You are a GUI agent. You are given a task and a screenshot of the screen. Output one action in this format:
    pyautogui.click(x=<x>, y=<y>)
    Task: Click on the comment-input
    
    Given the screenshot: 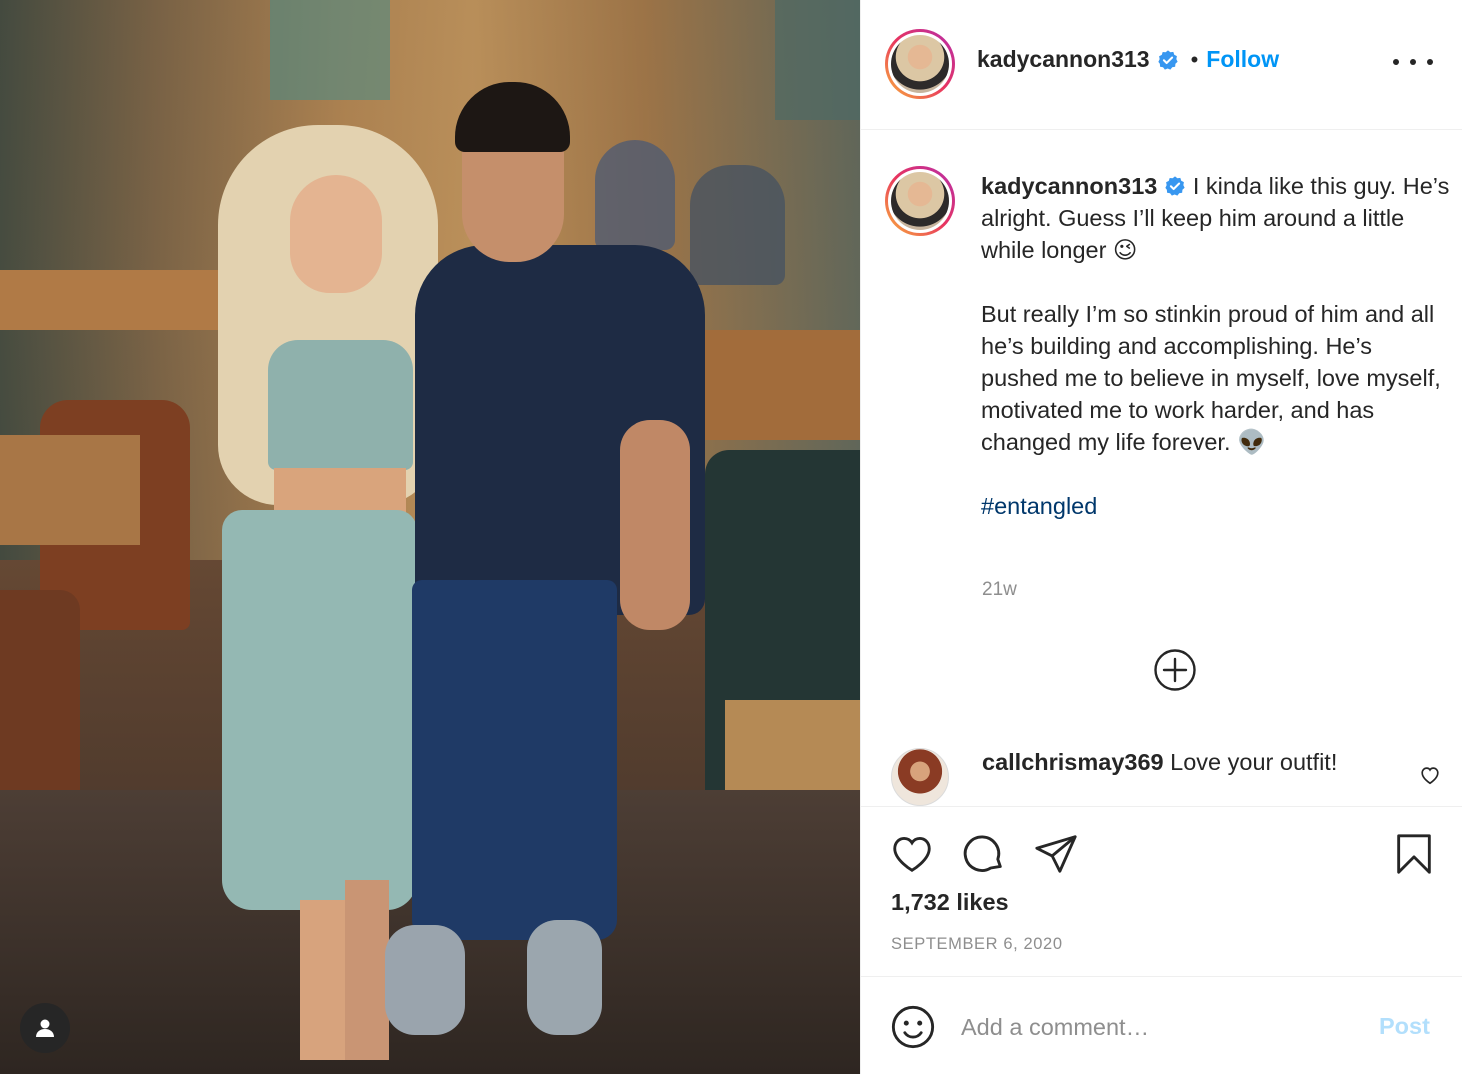 What is the action you would take?
    pyautogui.click(x=1161, y=1027)
    